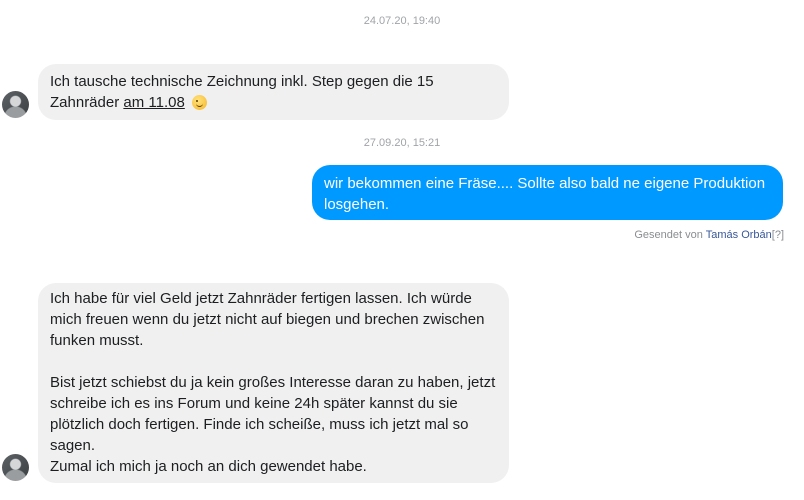 The image size is (804, 500). I want to click on sent-by-label: Gesendet von Tamás Orbán[?], so click(709, 235).